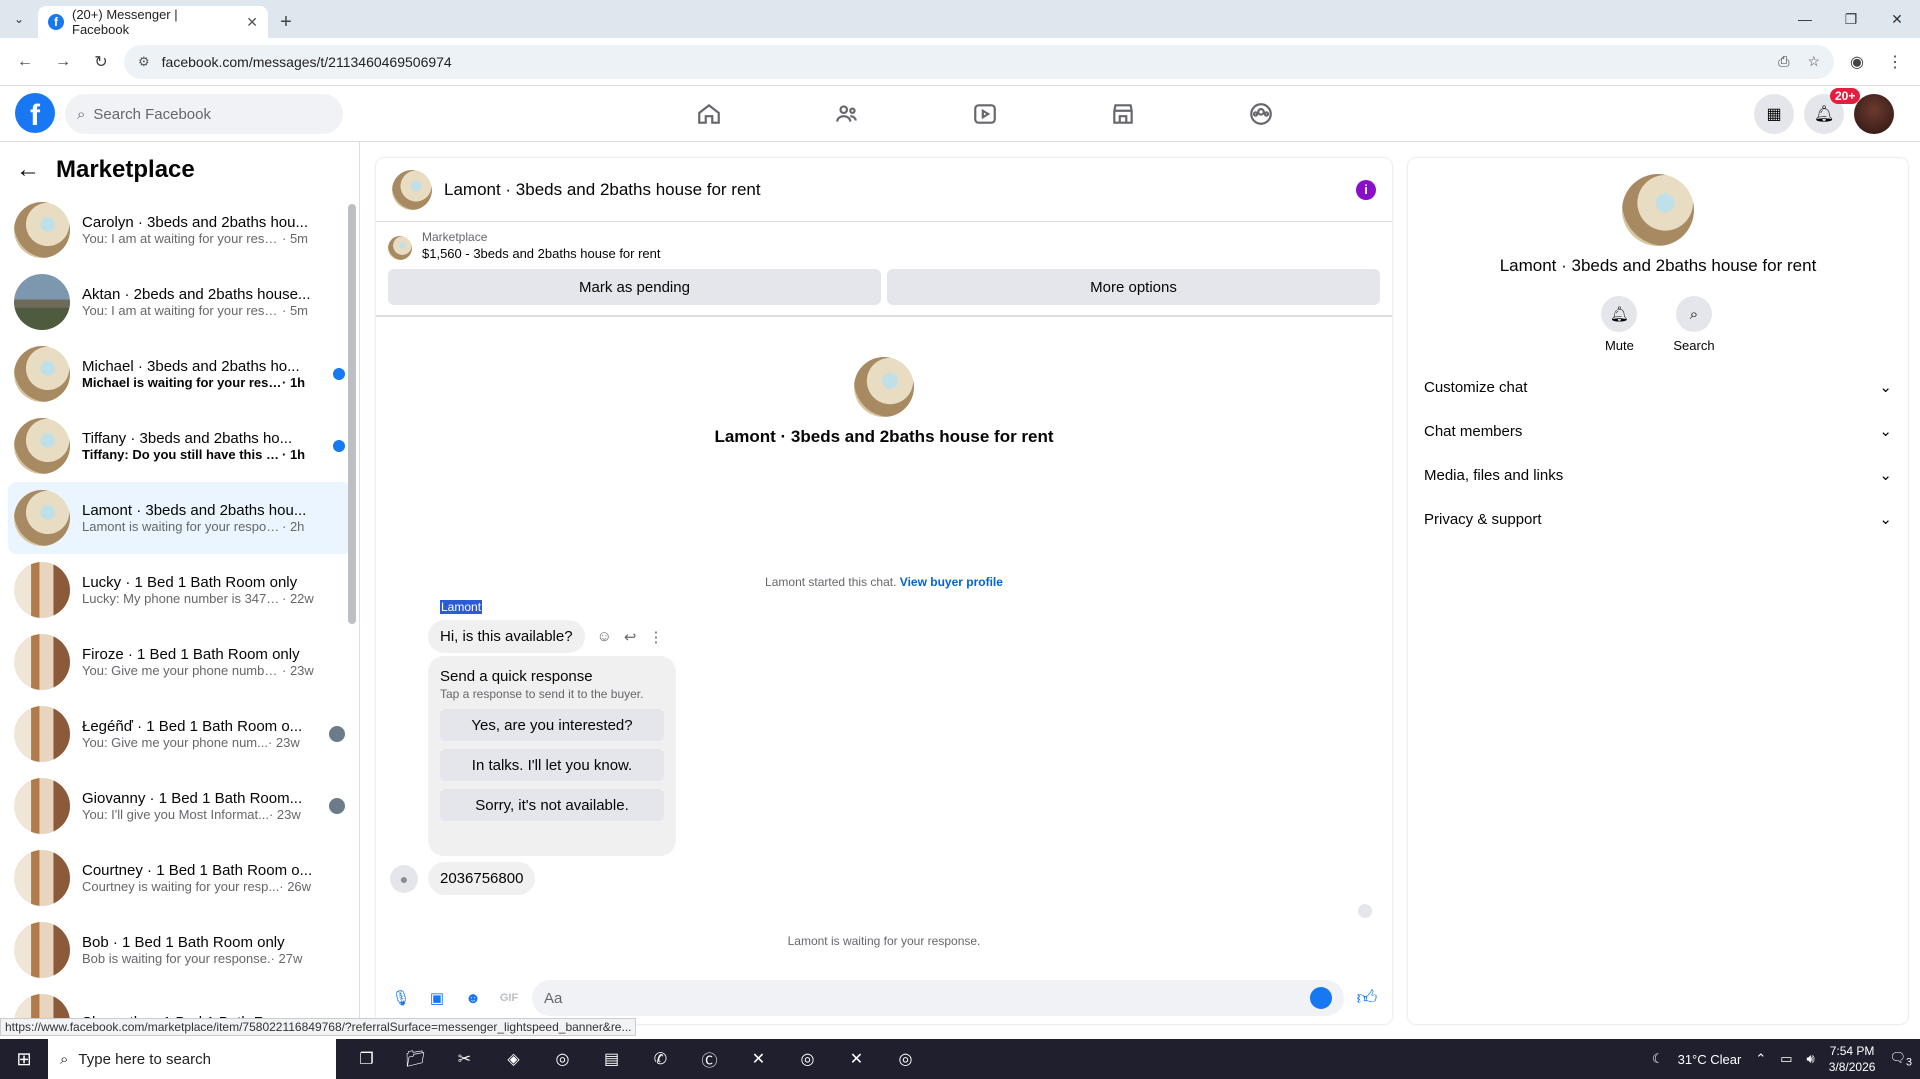 The image size is (1920, 1079). I want to click on view-buyer-profile-link: View buyer profile, so click(951, 582).